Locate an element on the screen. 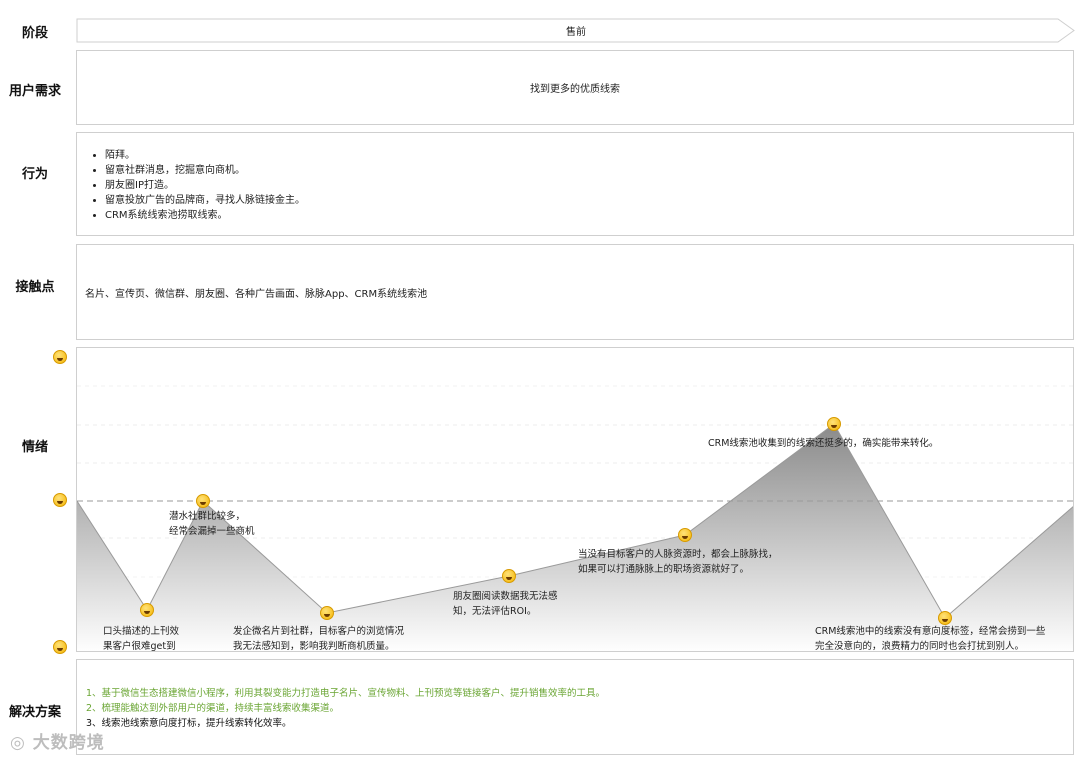  behavior-item: 陌拜。 is located at coordinates (589, 155).